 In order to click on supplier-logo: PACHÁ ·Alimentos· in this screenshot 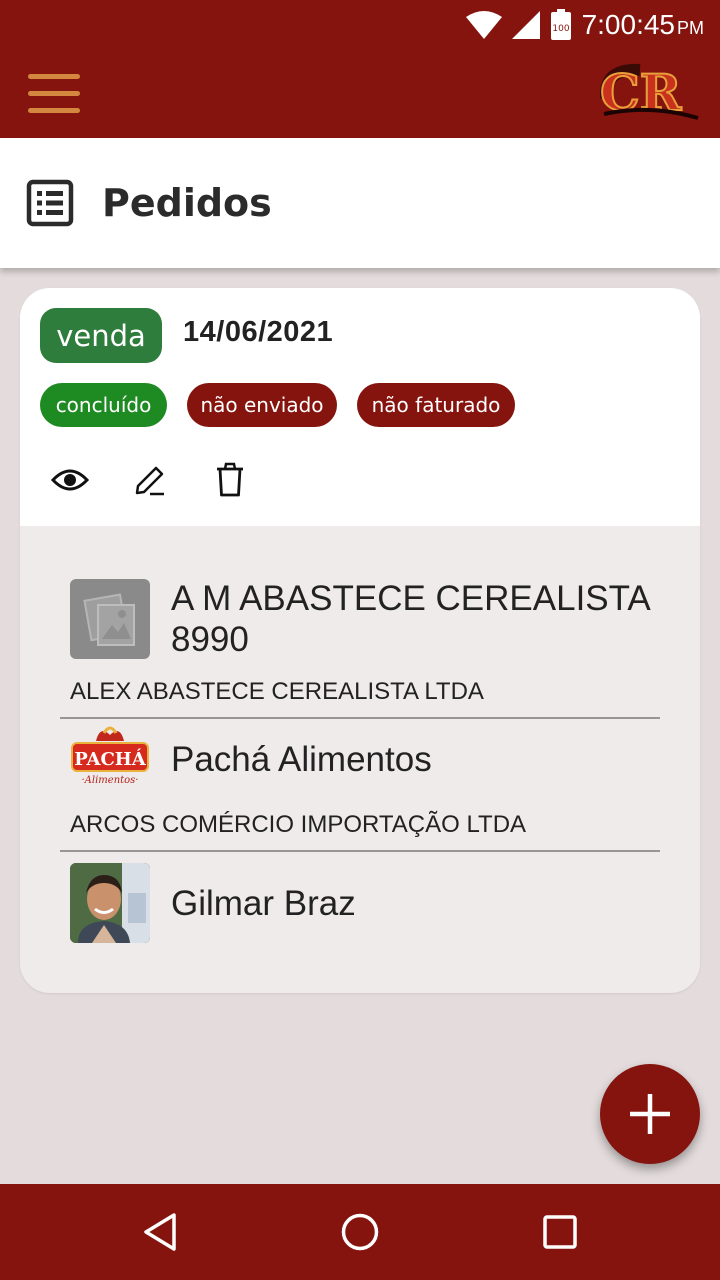, I will do `click(110, 759)`.